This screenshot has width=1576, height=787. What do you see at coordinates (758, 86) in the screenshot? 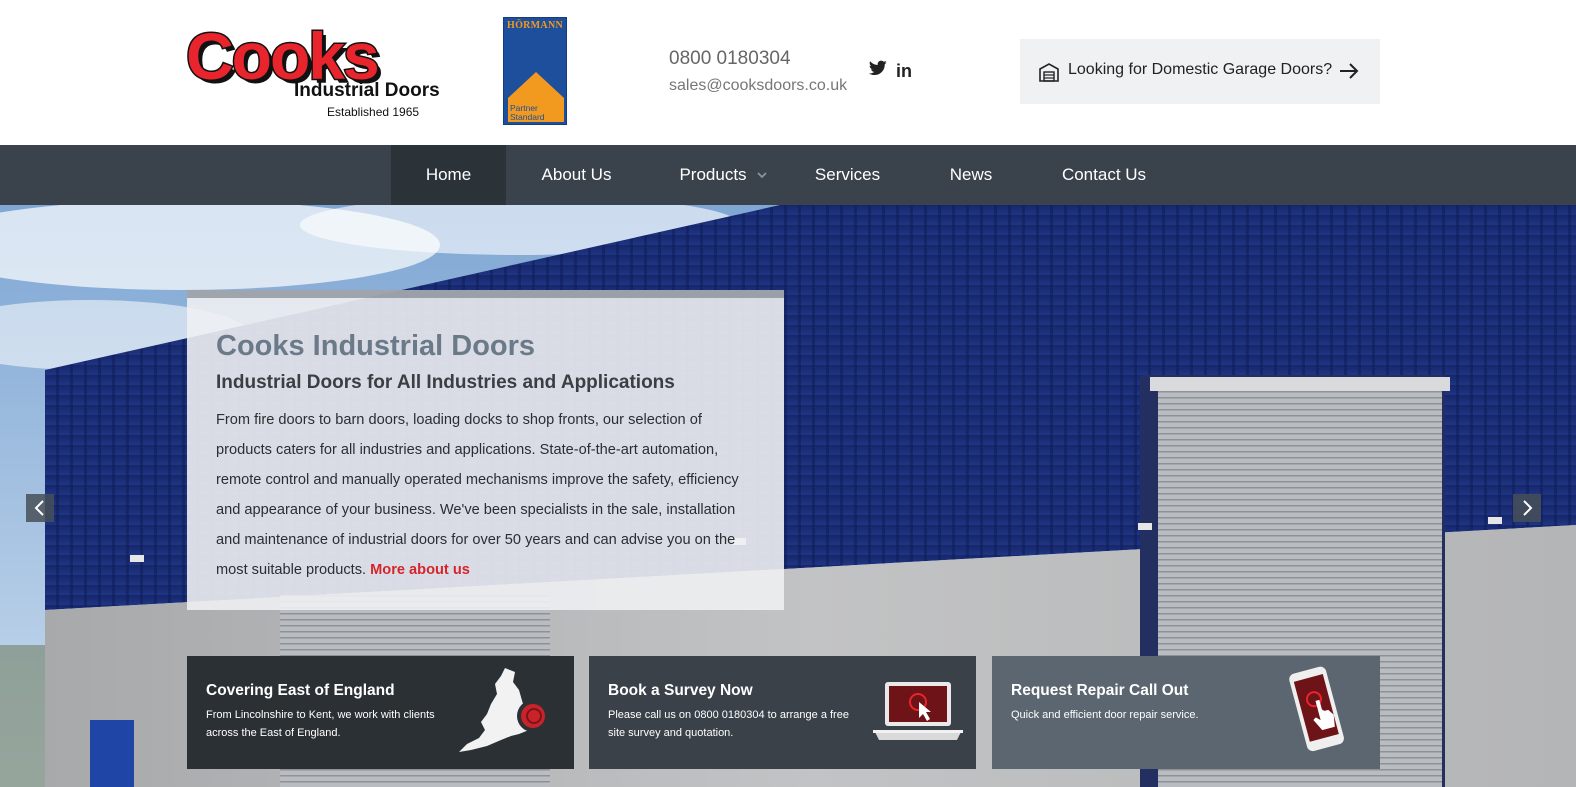
I see `header-email: sales@cooksdoors.co.uk` at bounding box center [758, 86].